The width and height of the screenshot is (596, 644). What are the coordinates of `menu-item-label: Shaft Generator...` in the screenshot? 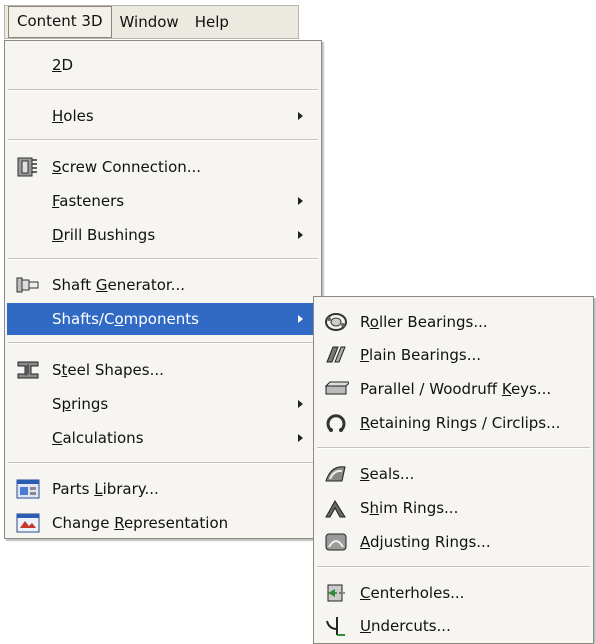 It's located at (118, 285).